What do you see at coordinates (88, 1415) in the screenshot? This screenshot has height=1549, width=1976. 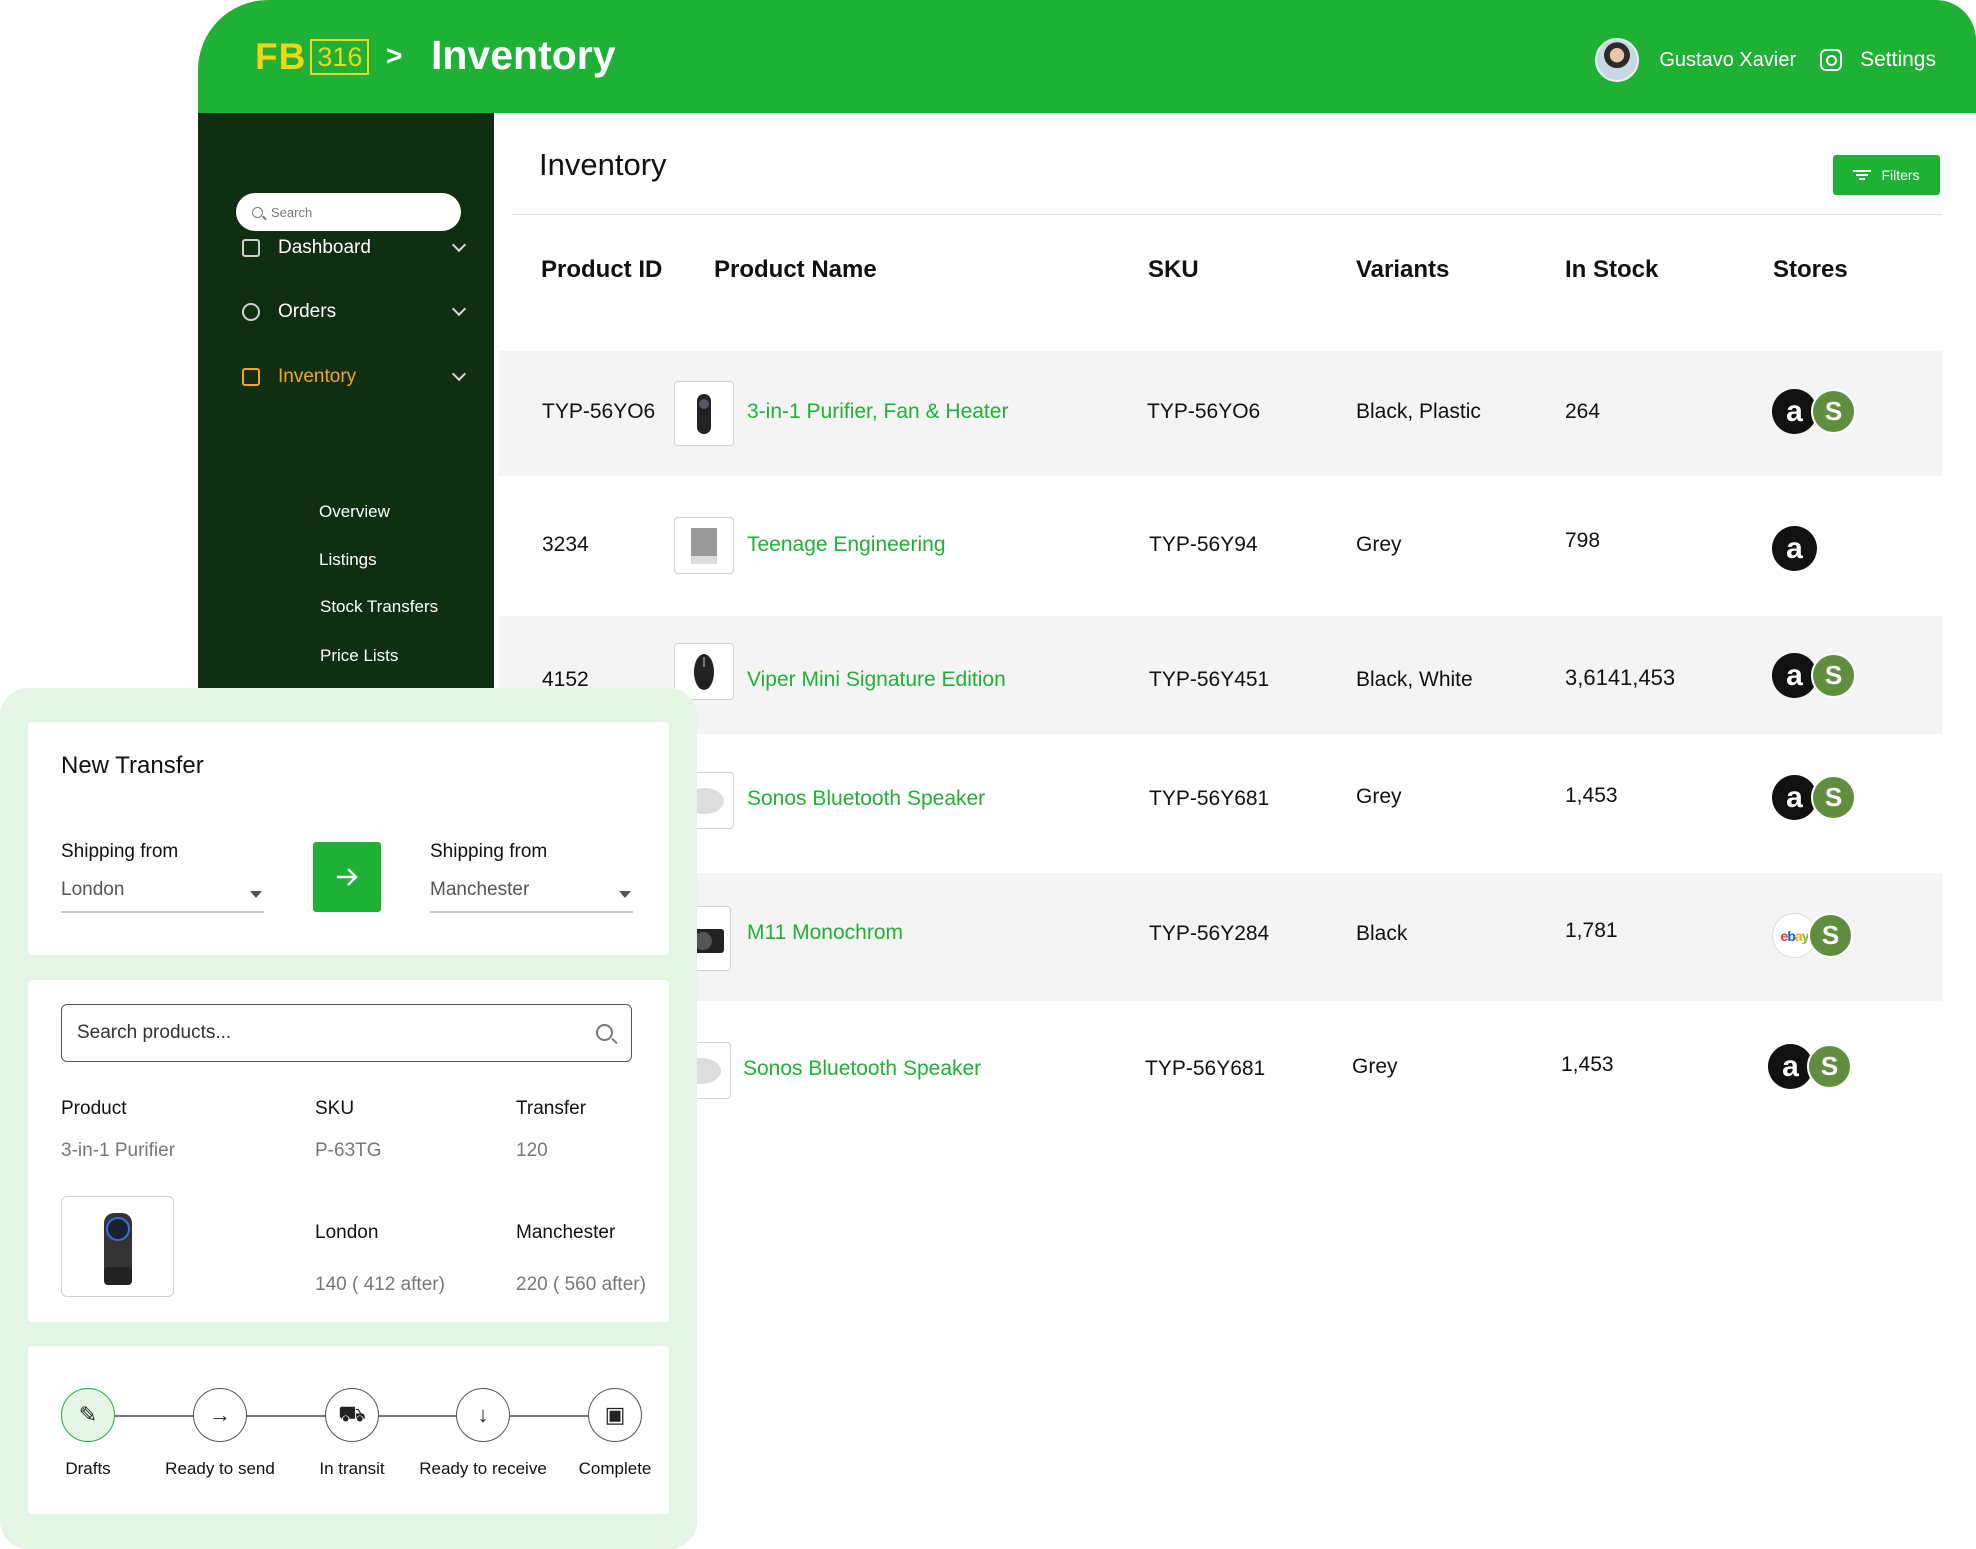 I see `drafts-step-icon: ✎` at bounding box center [88, 1415].